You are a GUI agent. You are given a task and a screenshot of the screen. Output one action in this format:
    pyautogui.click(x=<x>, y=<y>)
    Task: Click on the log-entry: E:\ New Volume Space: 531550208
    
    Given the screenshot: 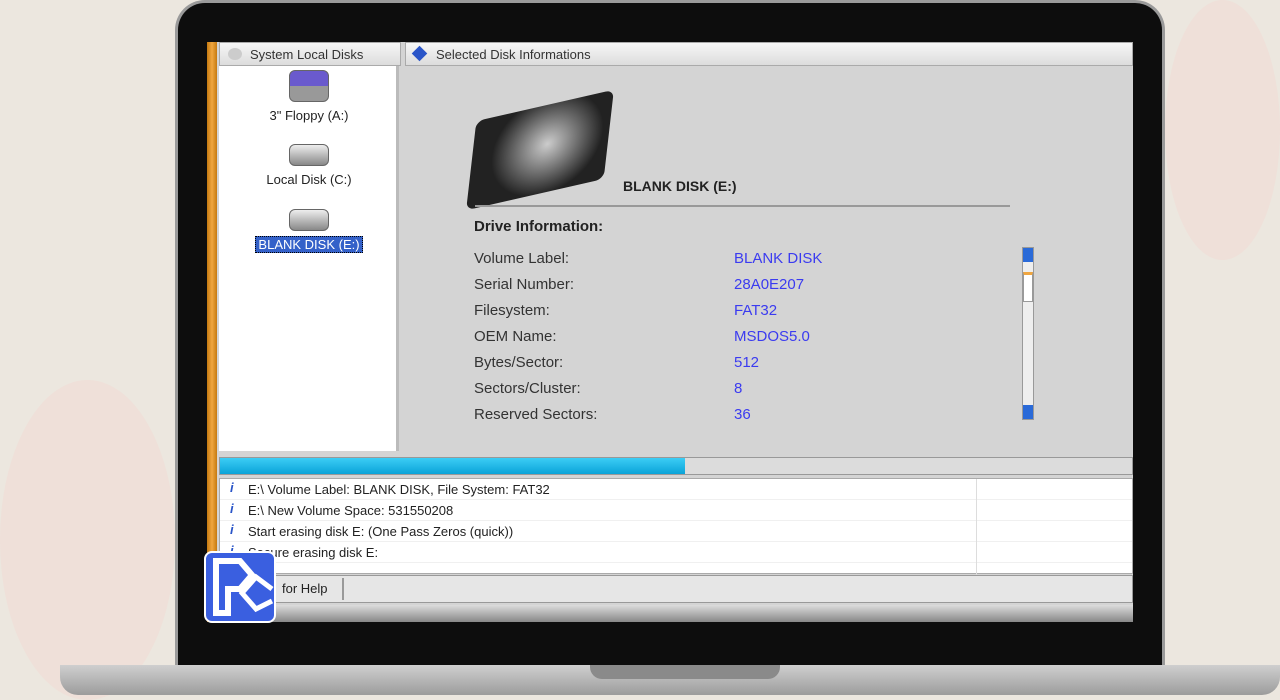 What is the action you would take?
    pyautogui.click(x=676, y=510)
    